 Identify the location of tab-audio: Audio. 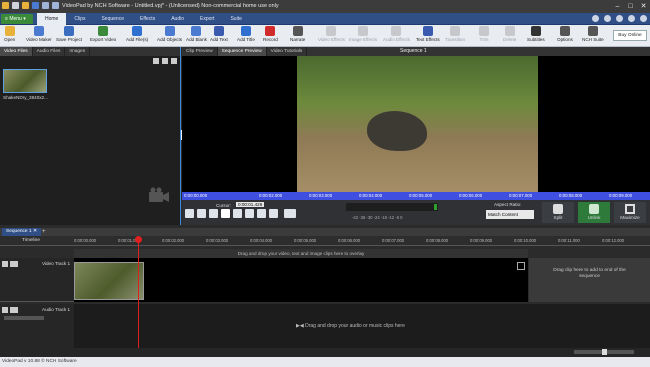
(177, 19).